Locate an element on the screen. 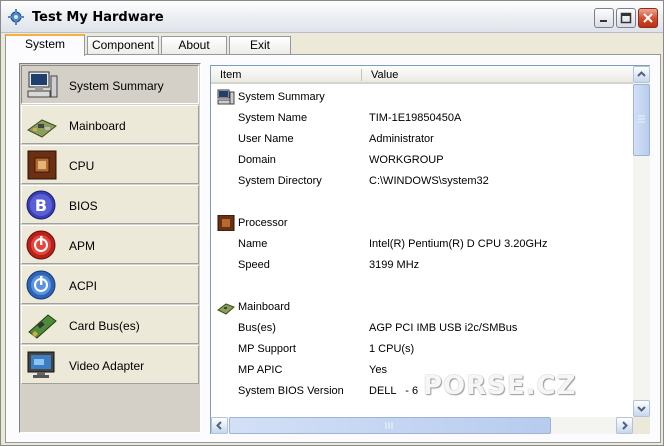 The width and height of the screenshot is (664, 446). sidebar-item-acpi: ACPI is located at coordinates (110, 284).